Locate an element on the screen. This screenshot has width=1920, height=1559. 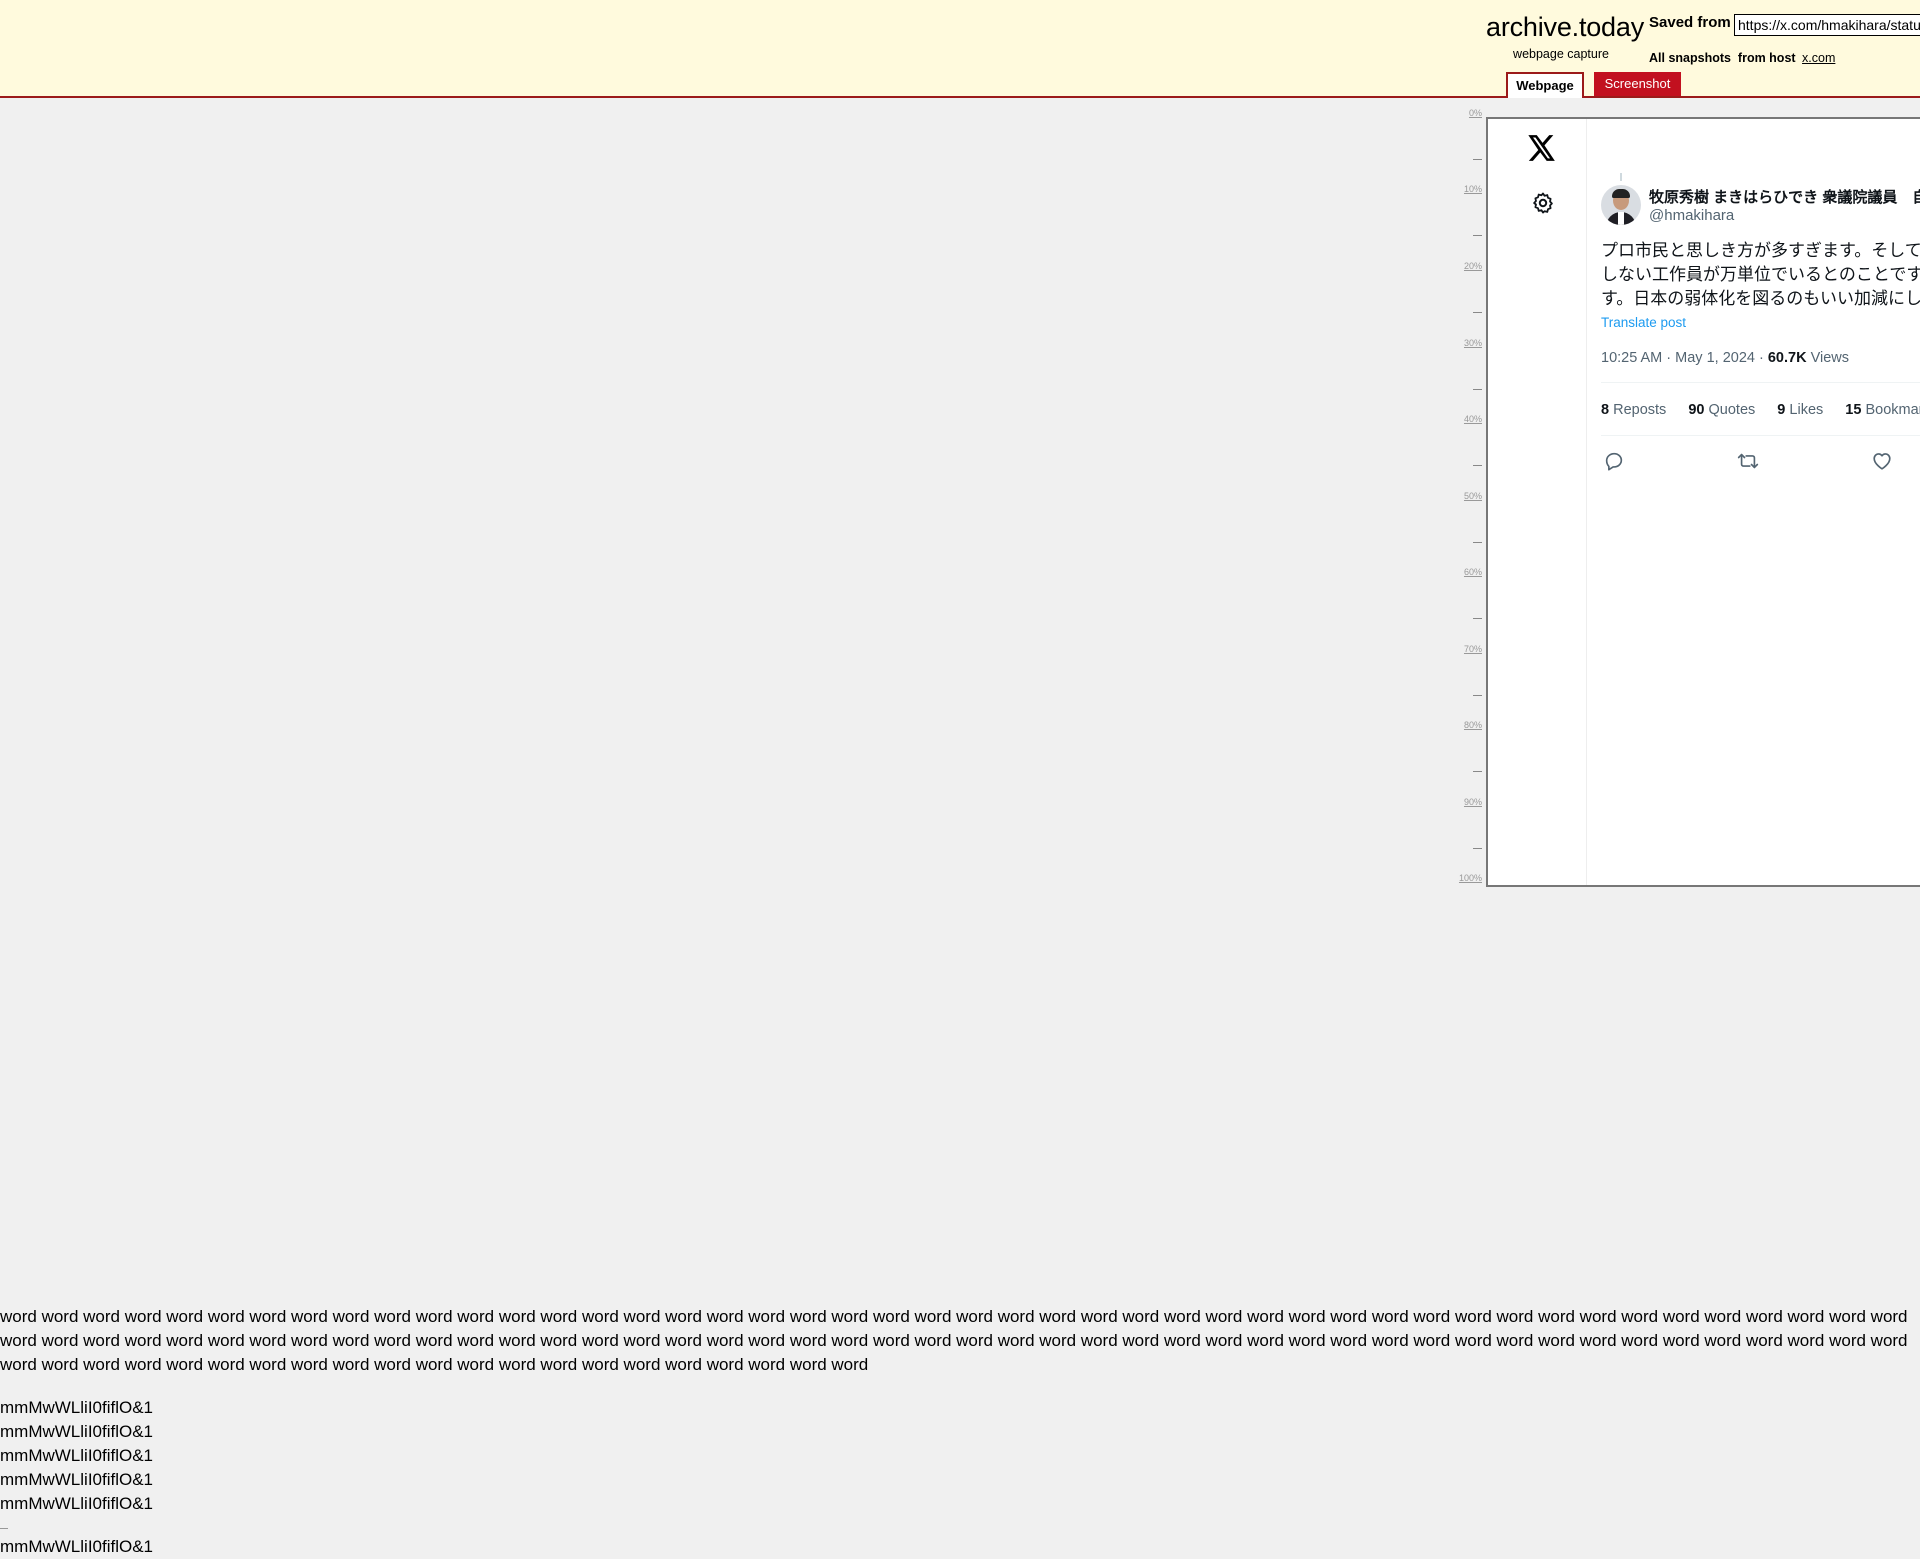
stat-likes: 9 Likes is located at coordinates (1800, 410).